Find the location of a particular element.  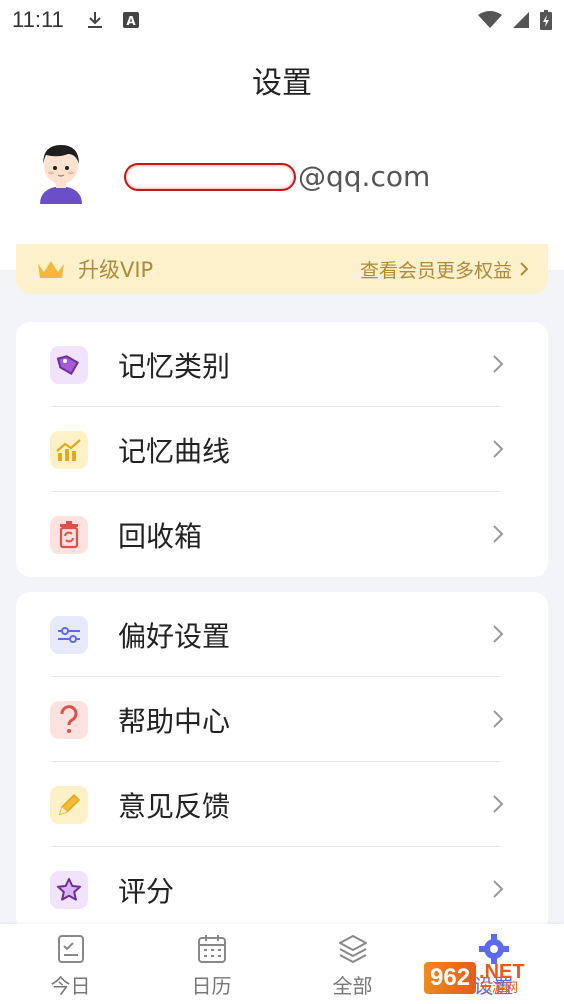

menu-item-label: 意见反馈 is located at coordinates (174, 806).